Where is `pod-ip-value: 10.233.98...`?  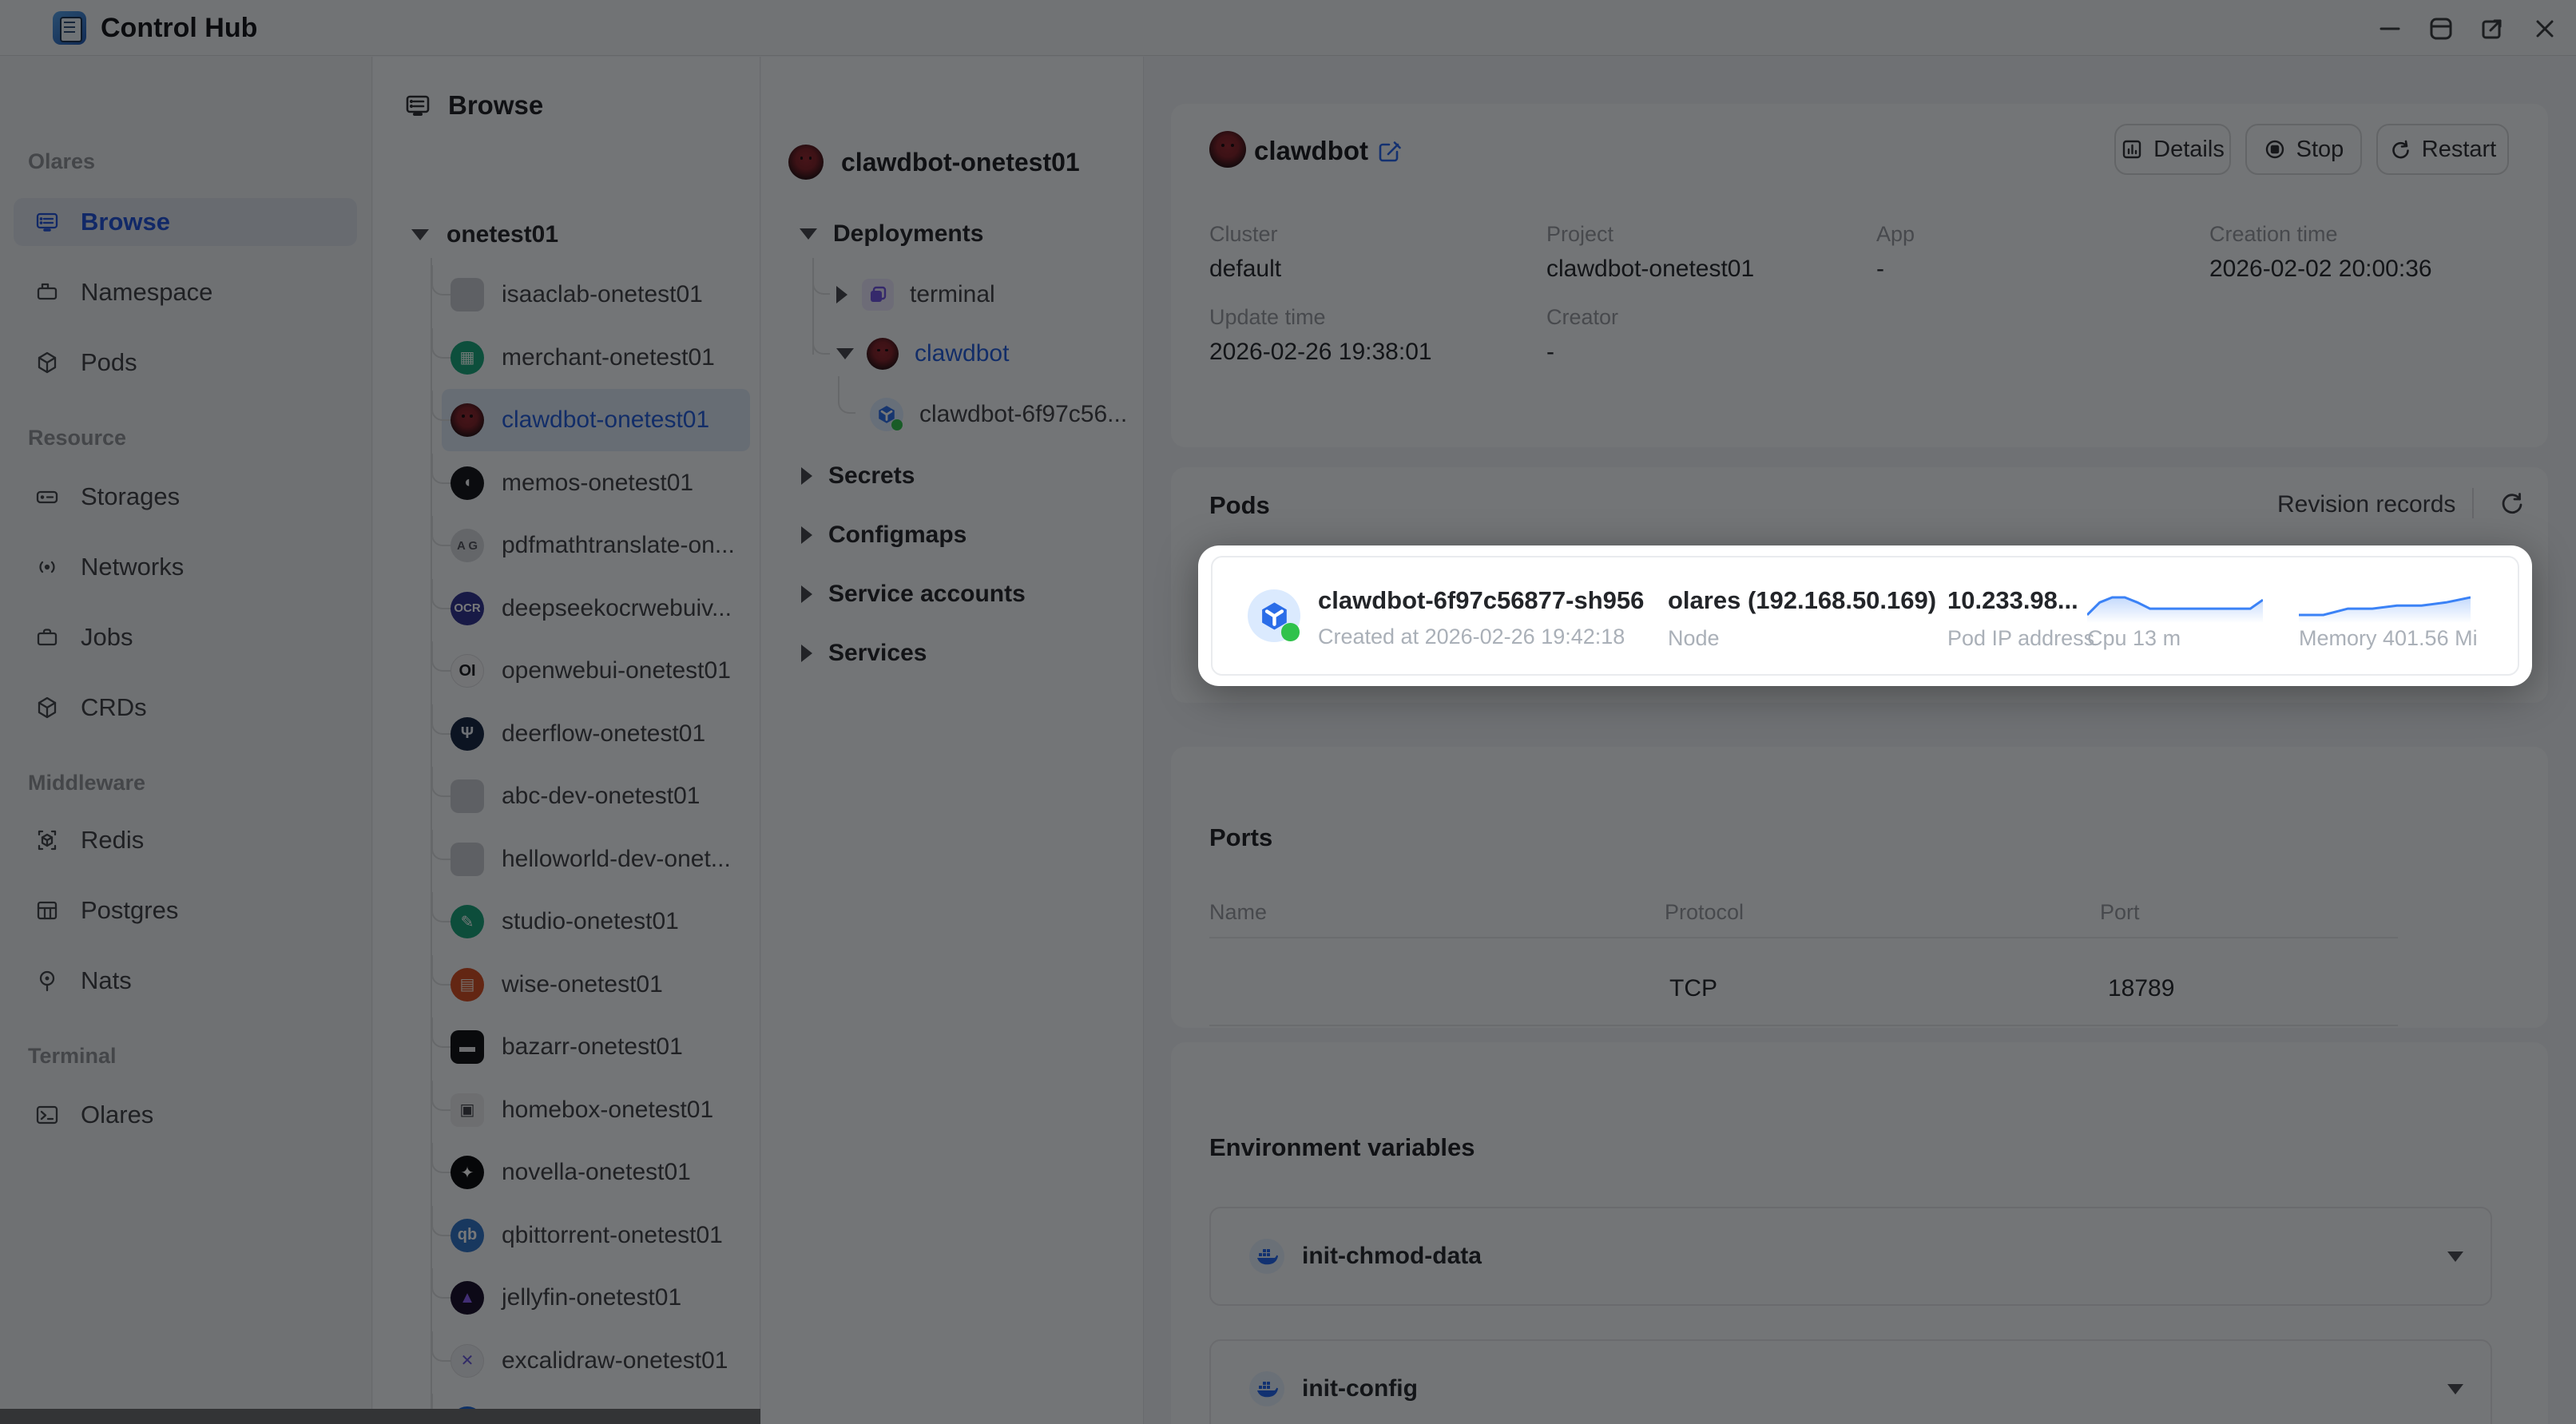 pod-ip-value: 10.233.98... is located at coordinates (2012, 600).